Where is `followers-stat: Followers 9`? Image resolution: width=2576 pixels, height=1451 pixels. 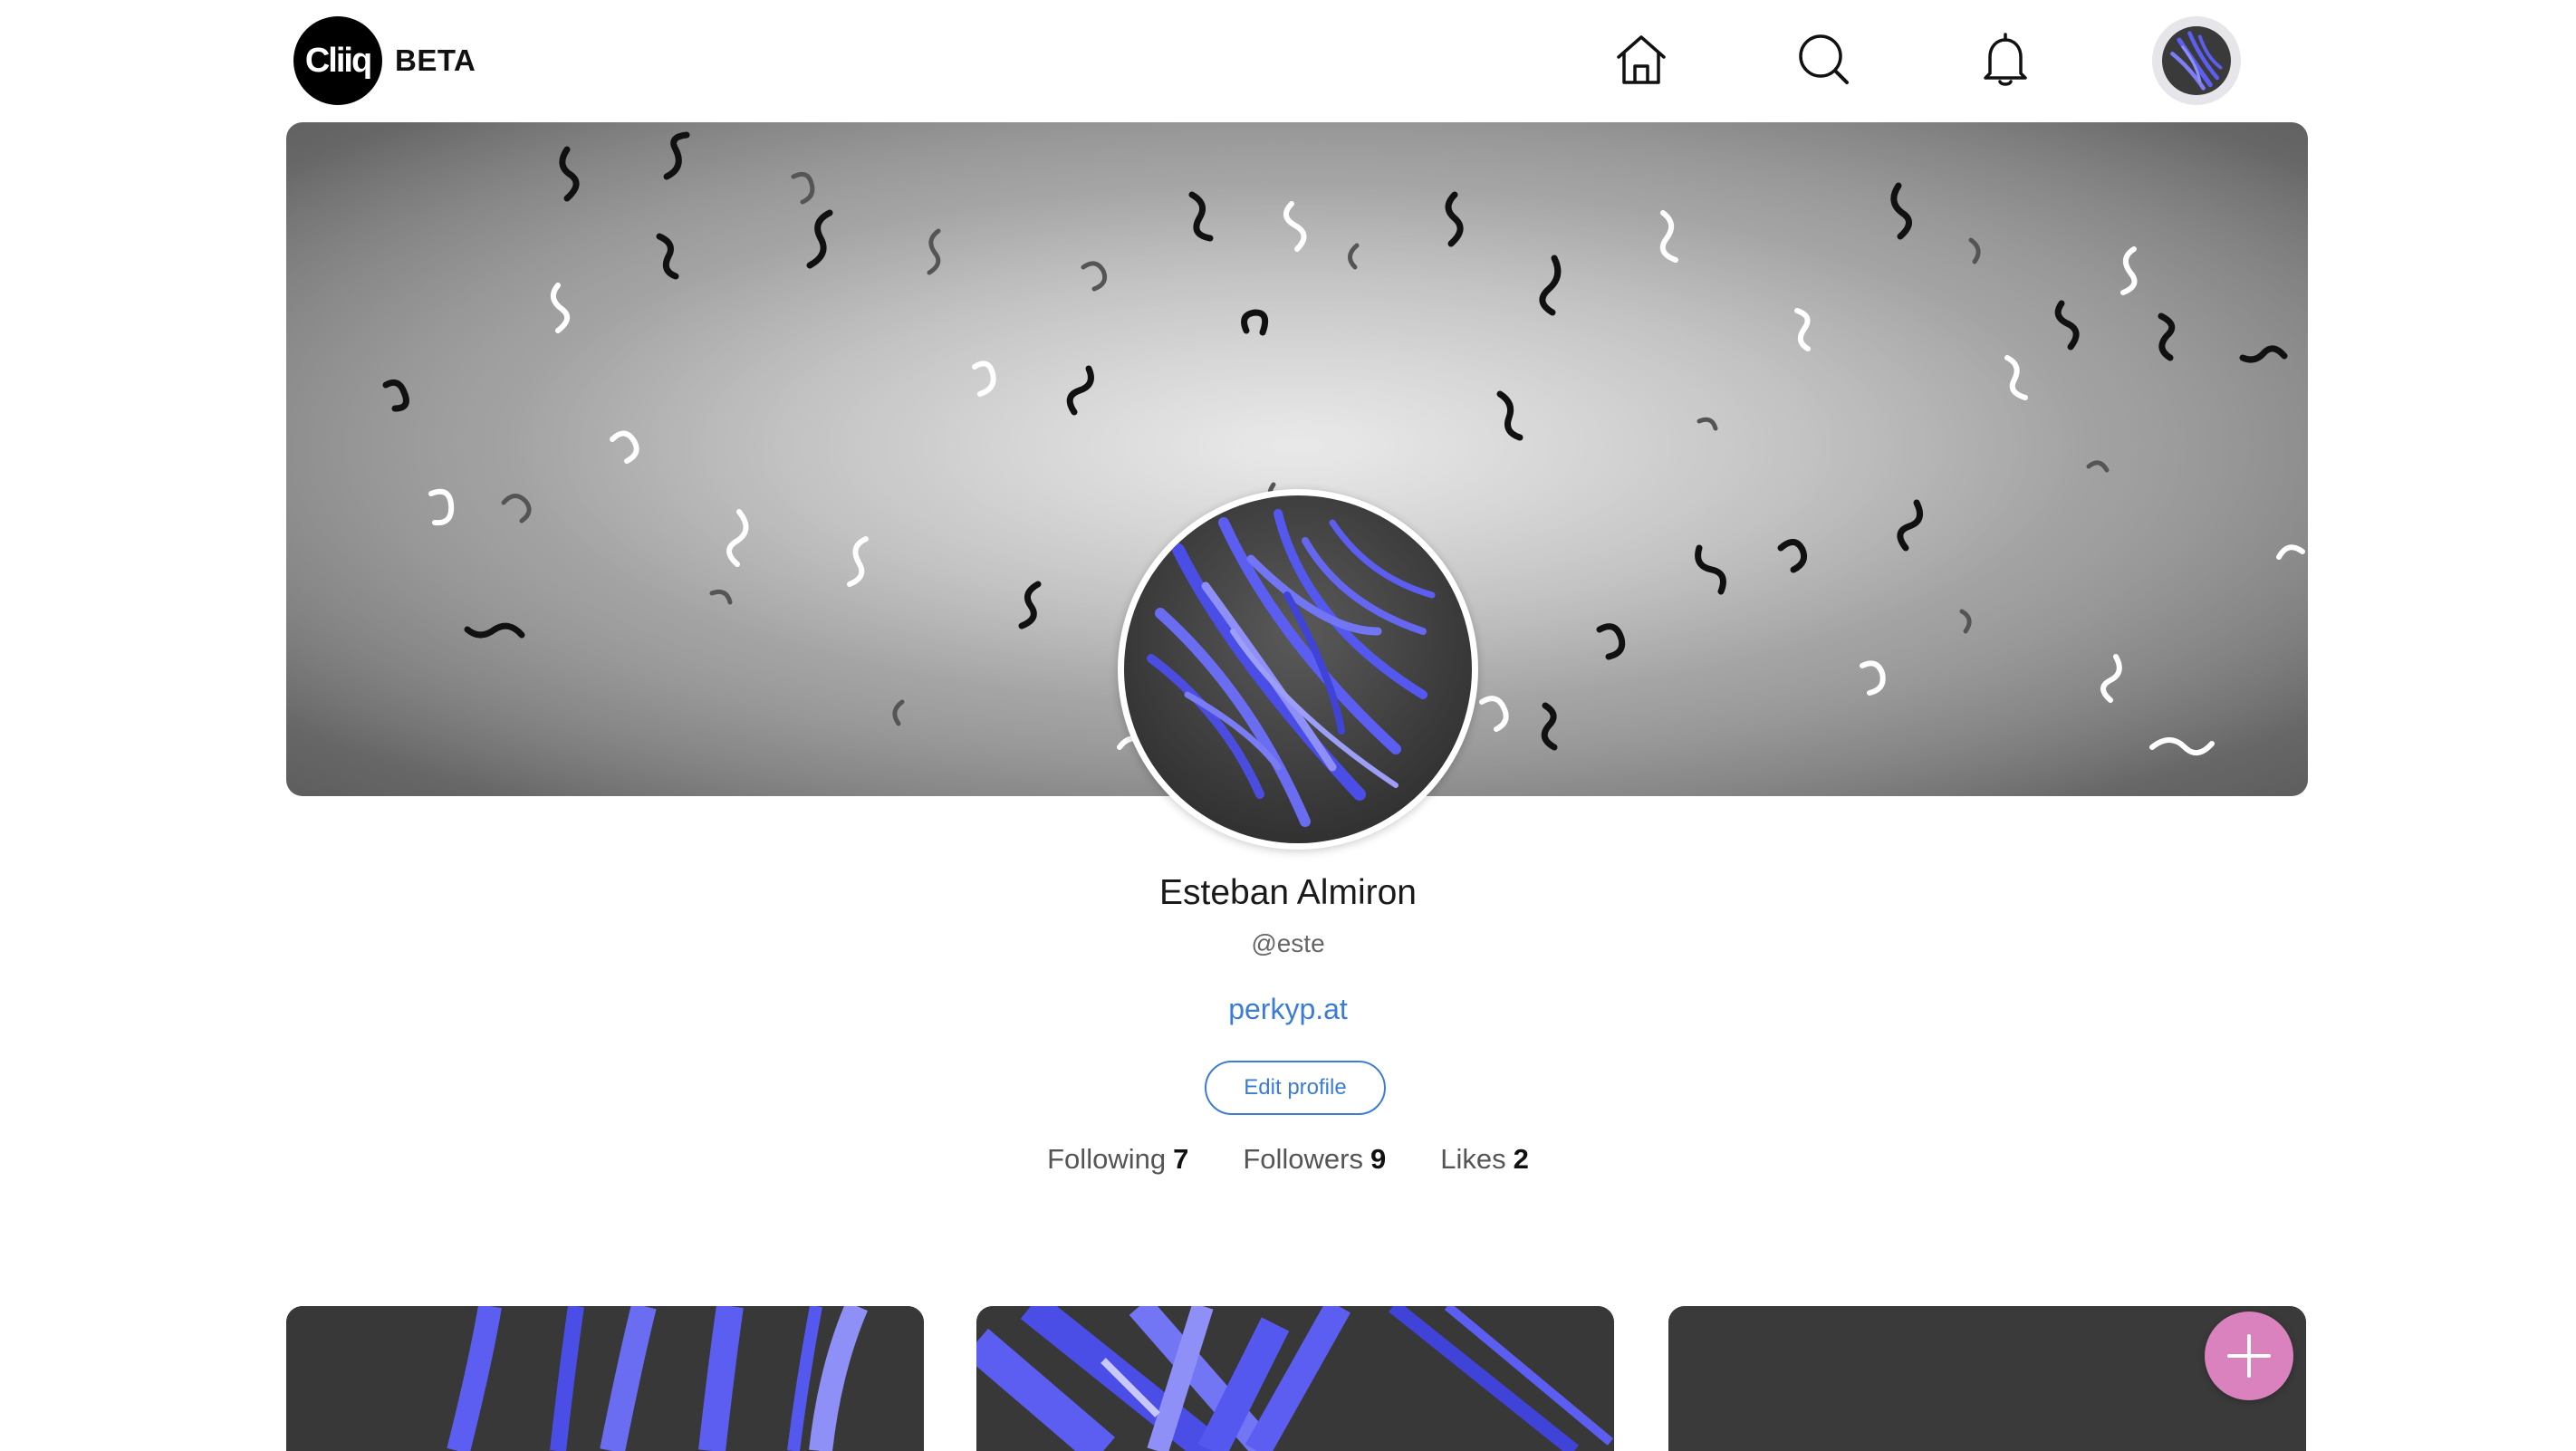
followers-stat: Followers 9 is located at coordinates (1314, 1159).